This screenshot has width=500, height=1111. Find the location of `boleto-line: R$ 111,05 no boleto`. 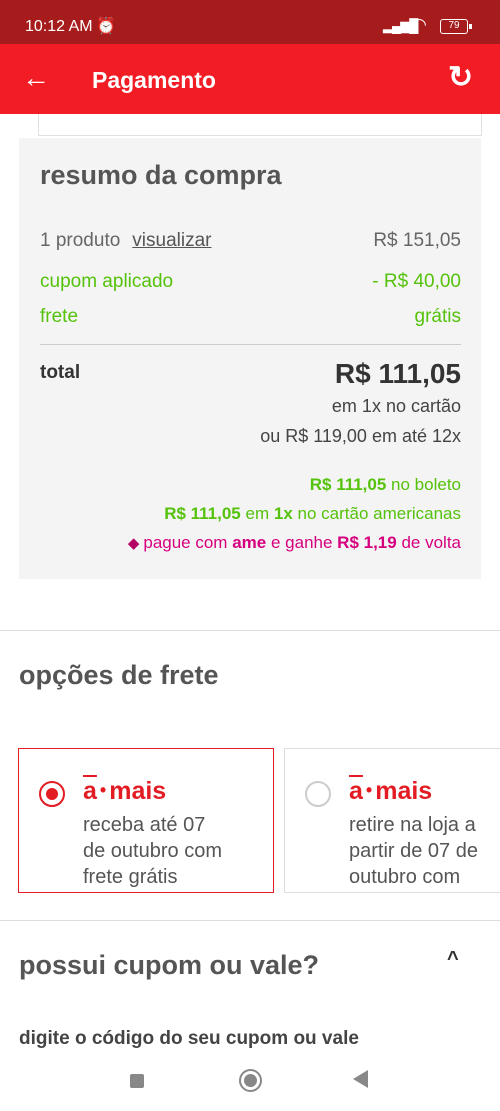

boleto-line: R$ 111,05 no boleto is located at coordinates (385, 485).